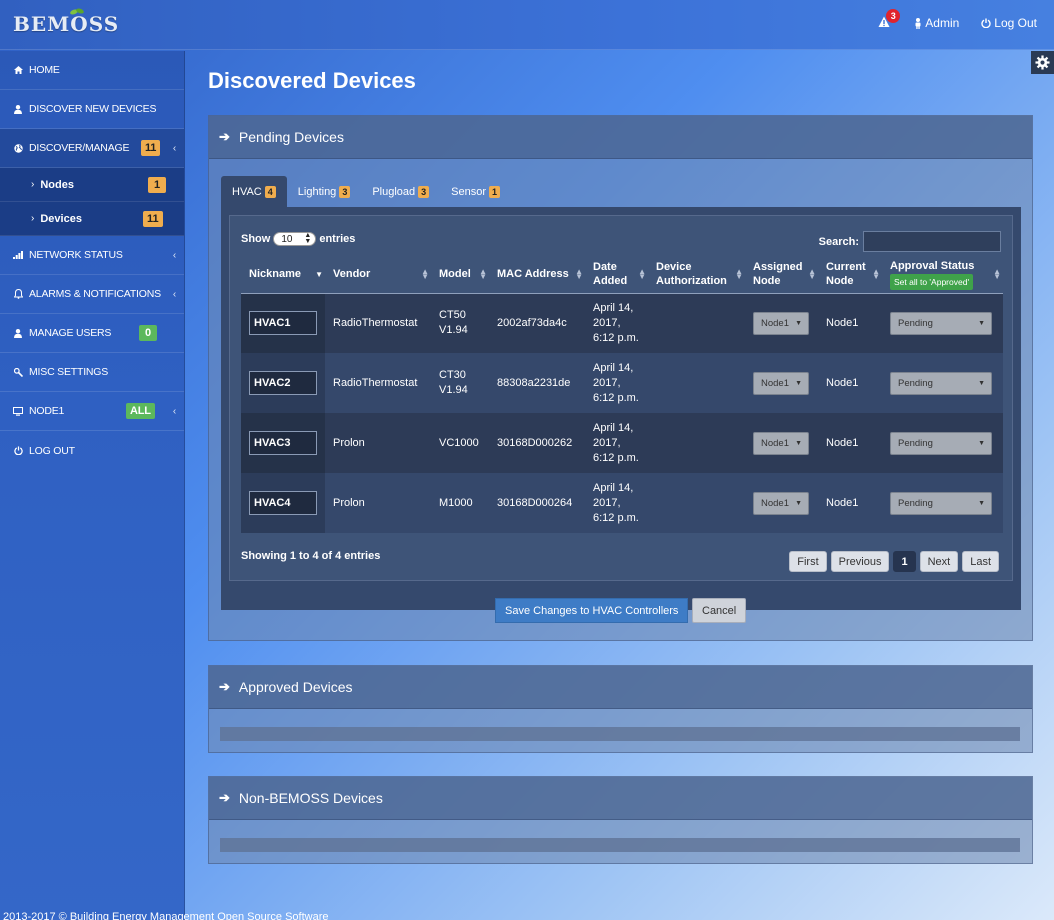  I want to click on nickname-cell: HVAC4, so click(283, 503).